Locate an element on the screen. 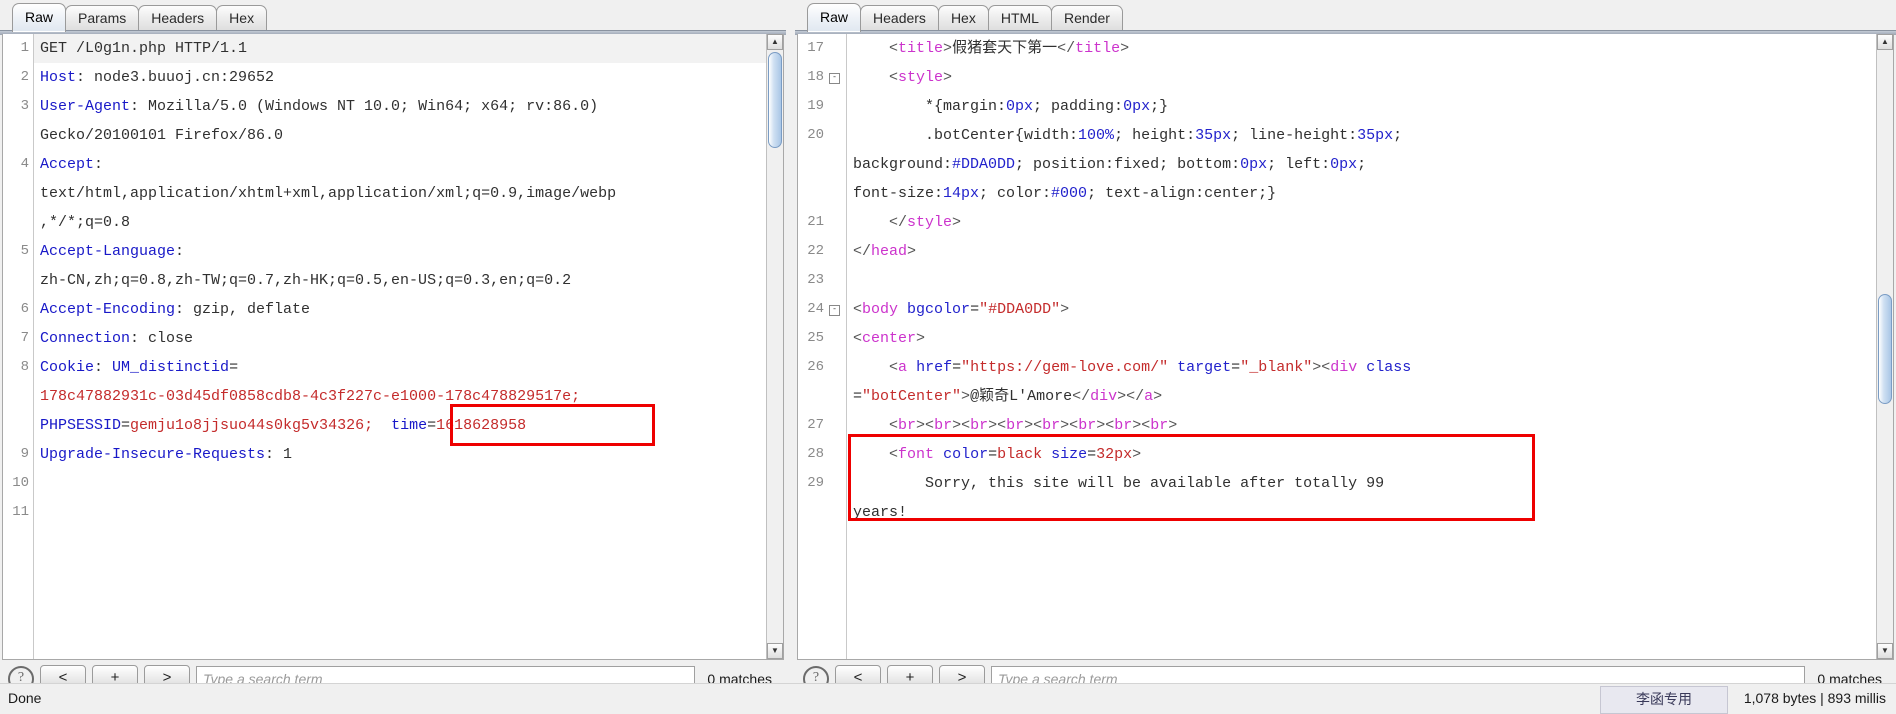 The height and width of the screenshot is (714, 1896). code-token: Upgrade-Insecure-Requests is located at coordinates (153, 454).